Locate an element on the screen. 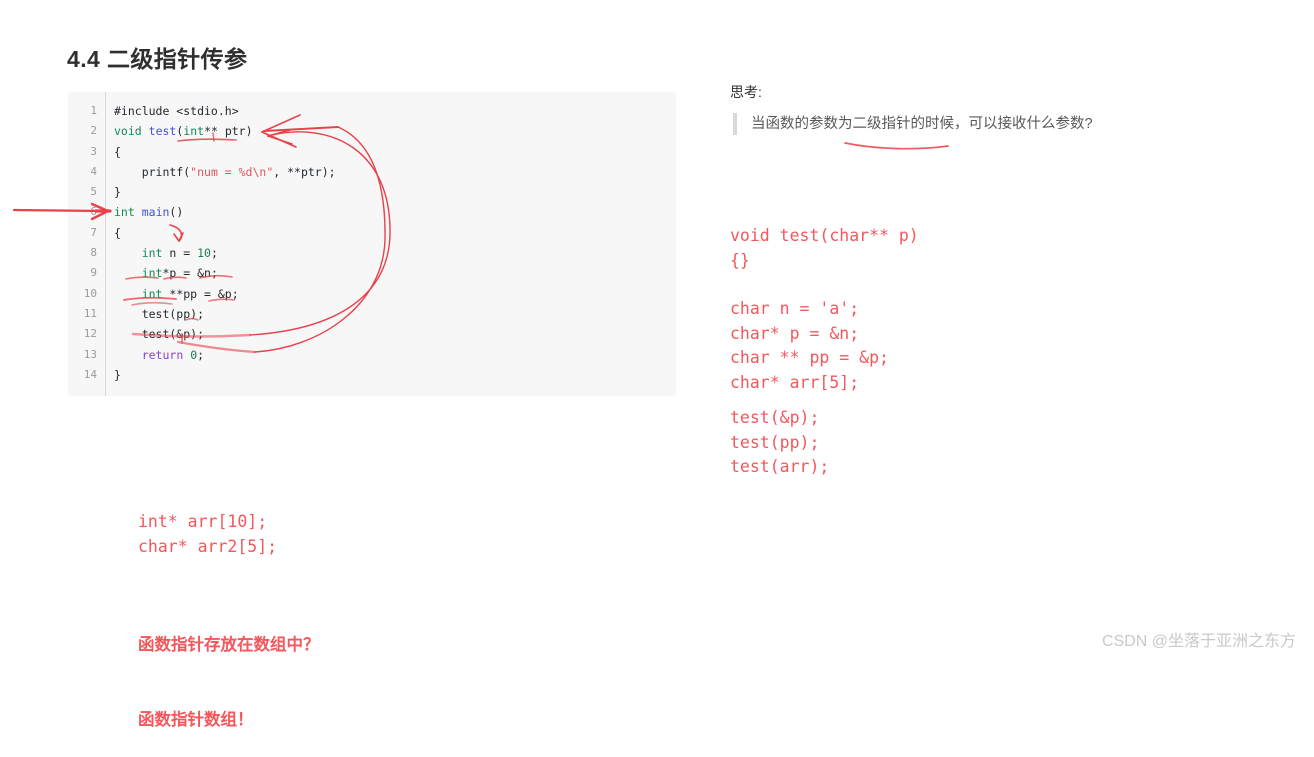 The width and height of the screenshot is (1314, 757). code-line: 9 int*p = &n; is located at coordinates (372, 273).